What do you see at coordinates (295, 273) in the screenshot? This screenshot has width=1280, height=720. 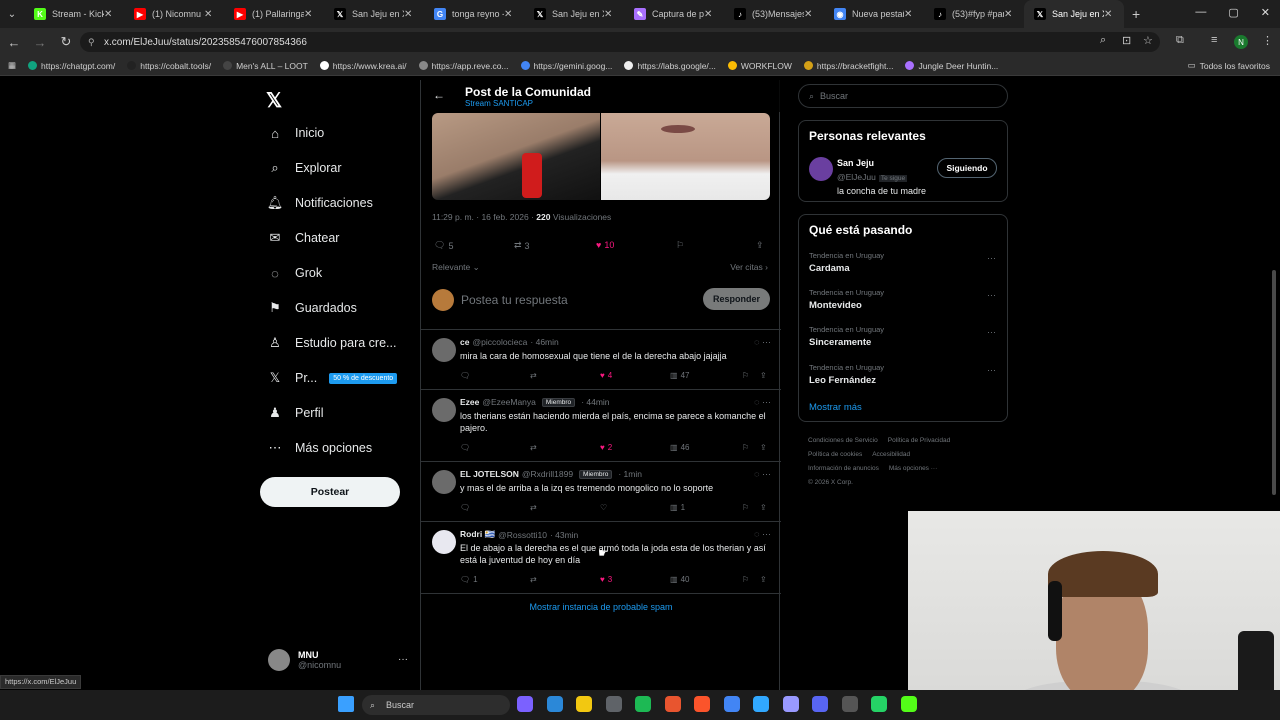 I see `nav-item-grok: ◌ Grok` at bounding box center [295, 273].